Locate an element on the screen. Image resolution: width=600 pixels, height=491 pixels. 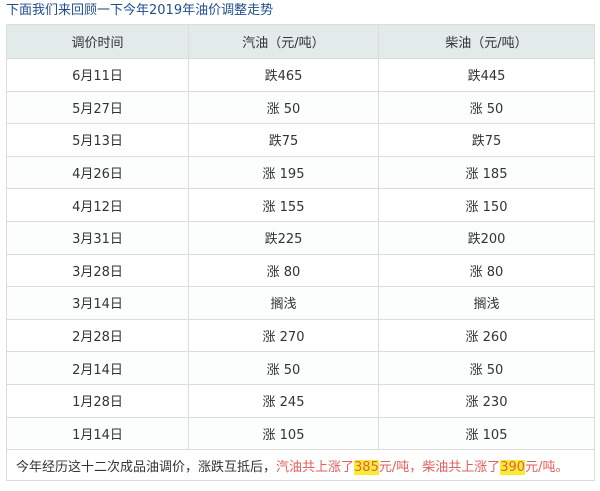
summary-diesel-label: 柴油共上涨了 is located at coordinates (461, 467).